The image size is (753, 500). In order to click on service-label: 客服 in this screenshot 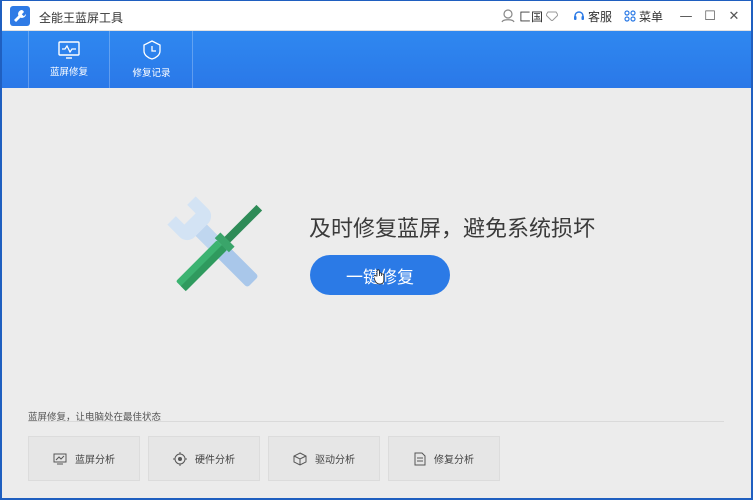, I will do `click(599, 16)`.